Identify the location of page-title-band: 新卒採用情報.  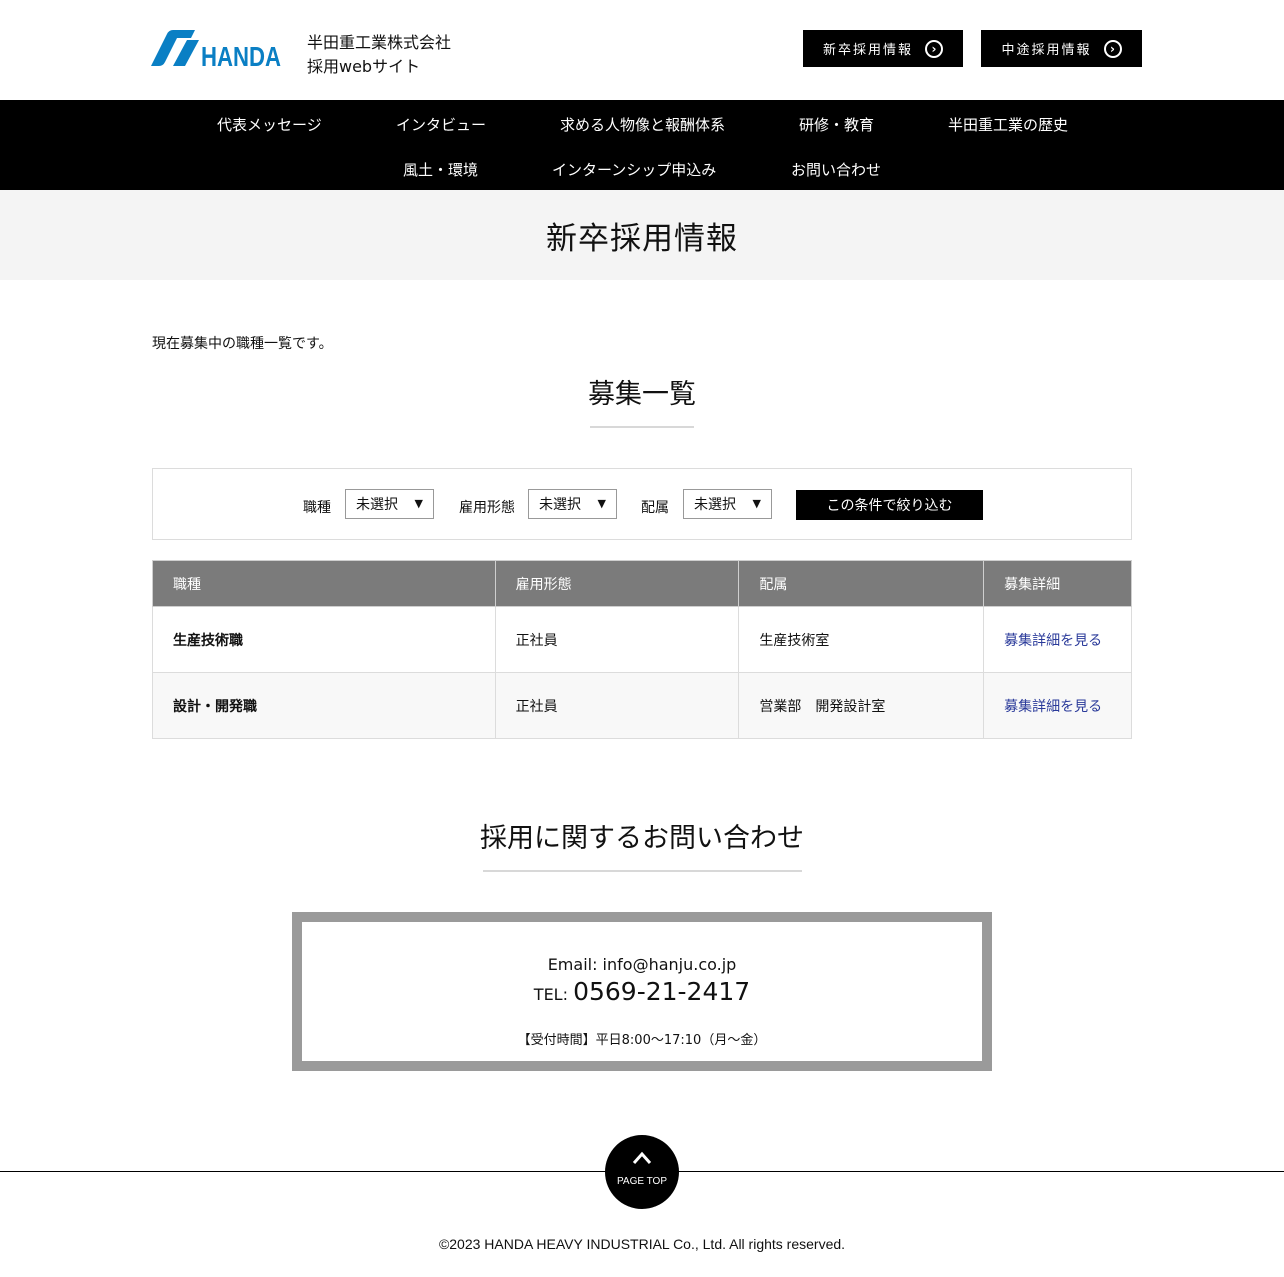
(642, 235).